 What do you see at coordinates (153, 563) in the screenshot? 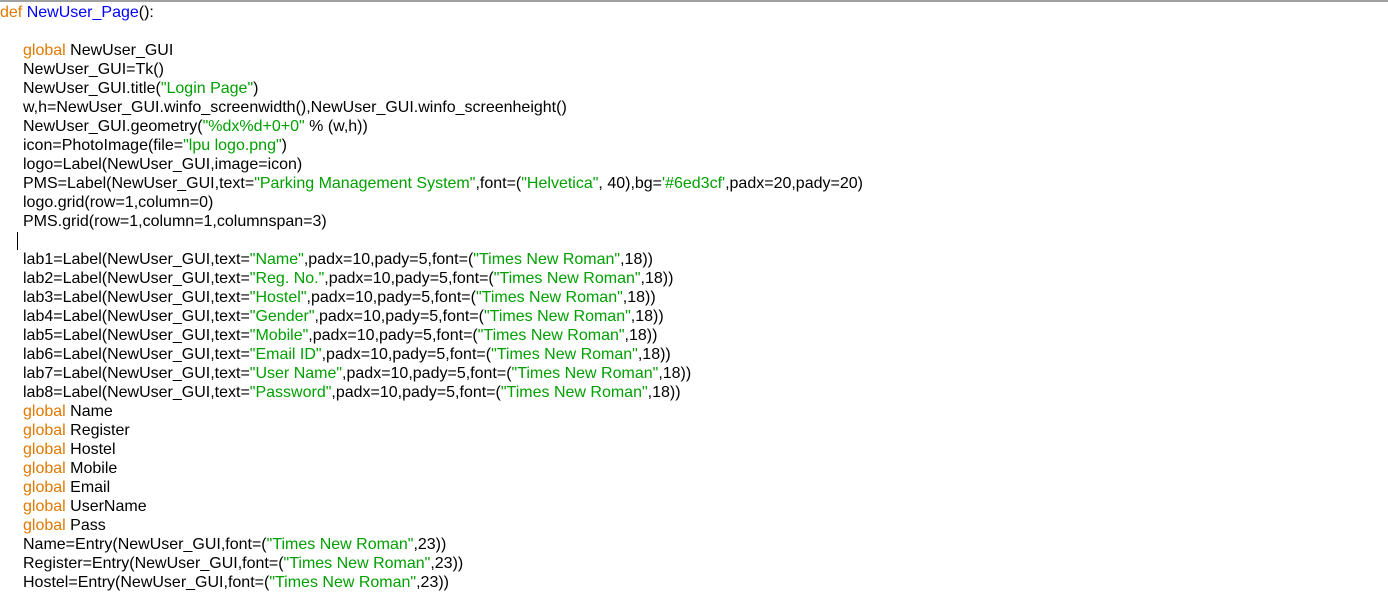
I see `code-text: Register=Entry(NewUser_GUI,font=(` at bounding box center [153, 563].